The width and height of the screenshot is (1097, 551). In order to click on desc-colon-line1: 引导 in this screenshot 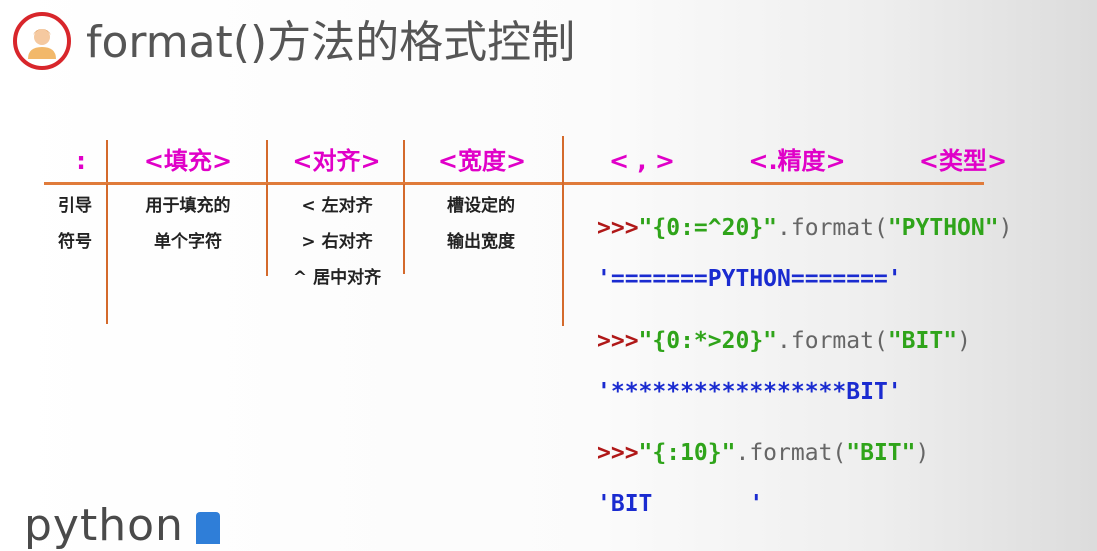, I will do `click(75, 206)`.